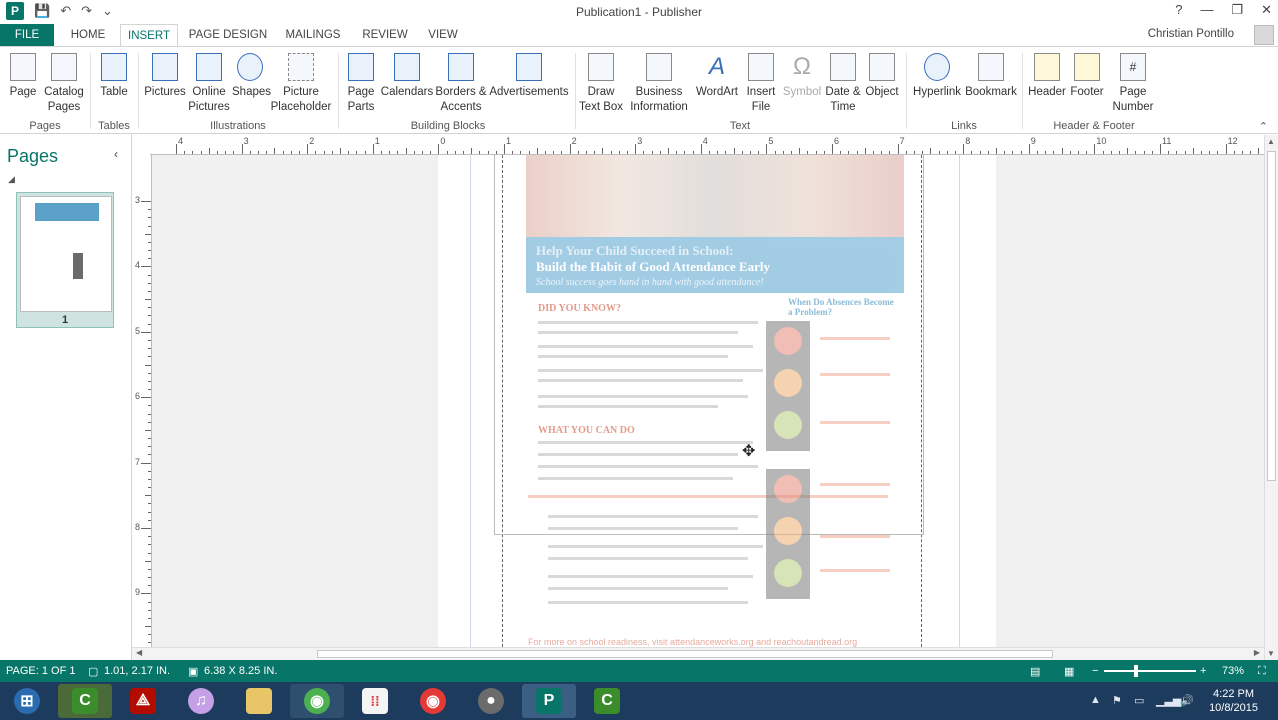 Image resolution: width=1278 pixels, height=720 pixels. I want to click on horizontal-ruler: 4 3 2 1 0 1 2 3 4 5 6 7 8 9 10 11 12, so click(713, 145).